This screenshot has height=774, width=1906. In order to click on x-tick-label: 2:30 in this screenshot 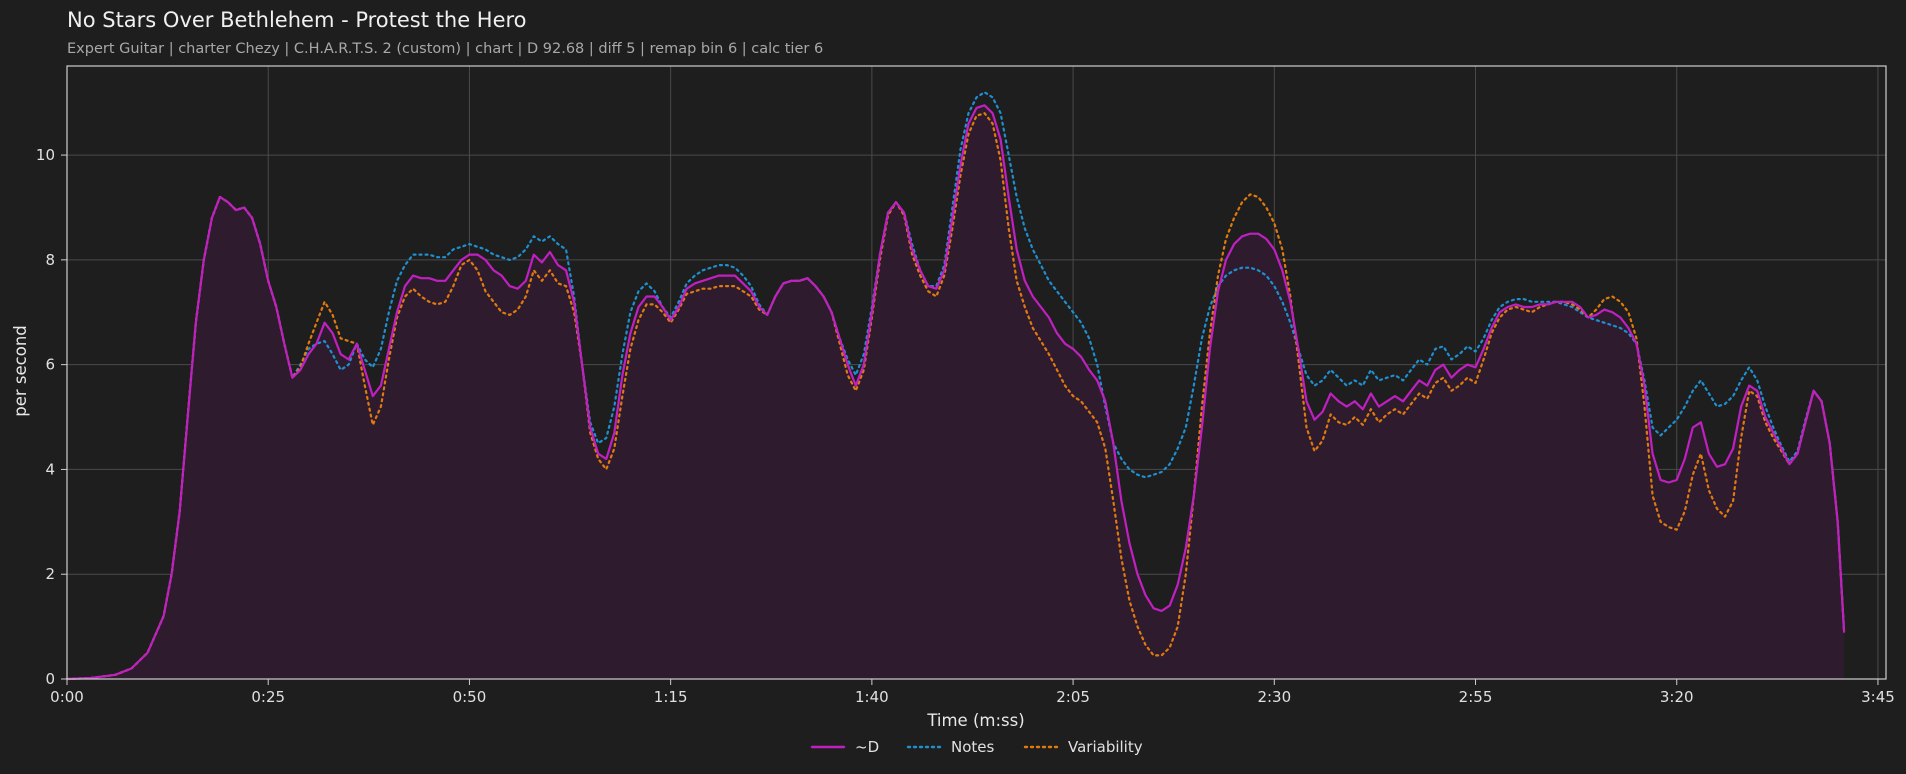, I will do `click(1274, 697)`.